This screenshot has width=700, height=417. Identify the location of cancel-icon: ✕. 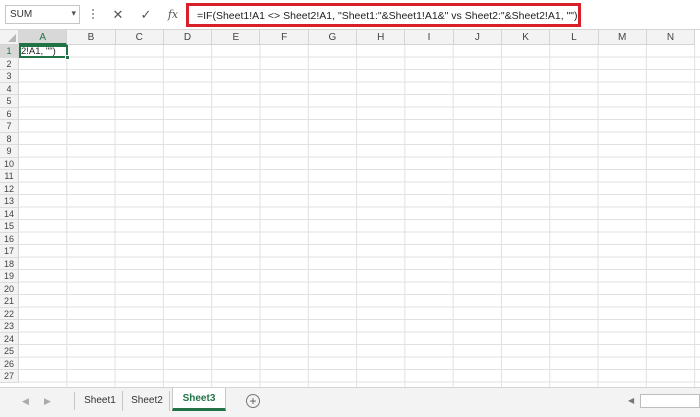
(118, 15).